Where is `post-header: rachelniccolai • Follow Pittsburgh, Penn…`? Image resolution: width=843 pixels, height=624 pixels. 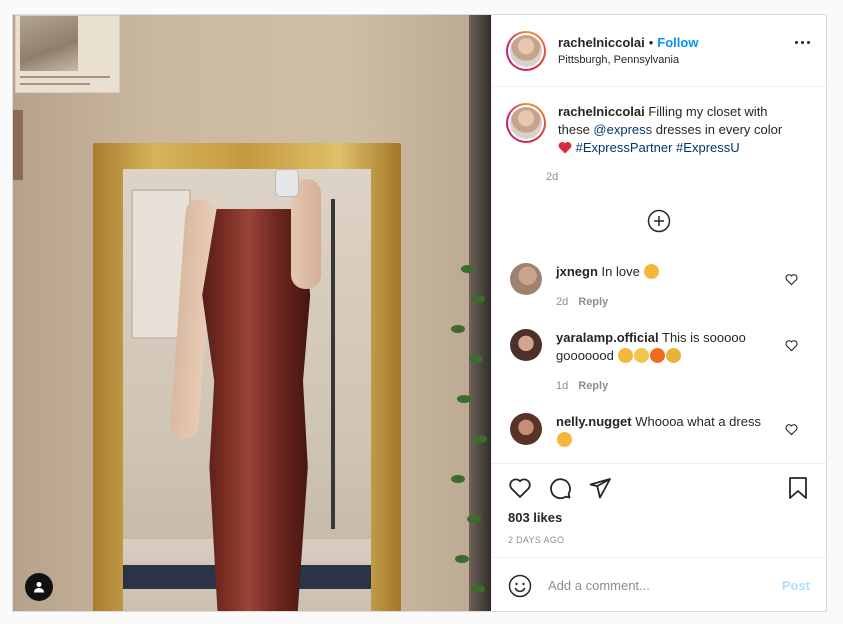
post-header: rachelniccolai • Follow Pittsburgh, Penn… is located at coordinates (659, 51).